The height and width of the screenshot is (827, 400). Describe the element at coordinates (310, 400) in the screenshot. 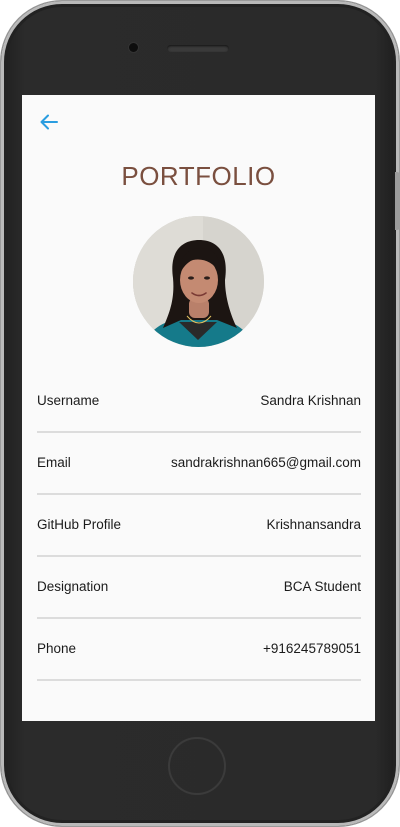

I see `username-value: Sandra Krishnan` at that location.